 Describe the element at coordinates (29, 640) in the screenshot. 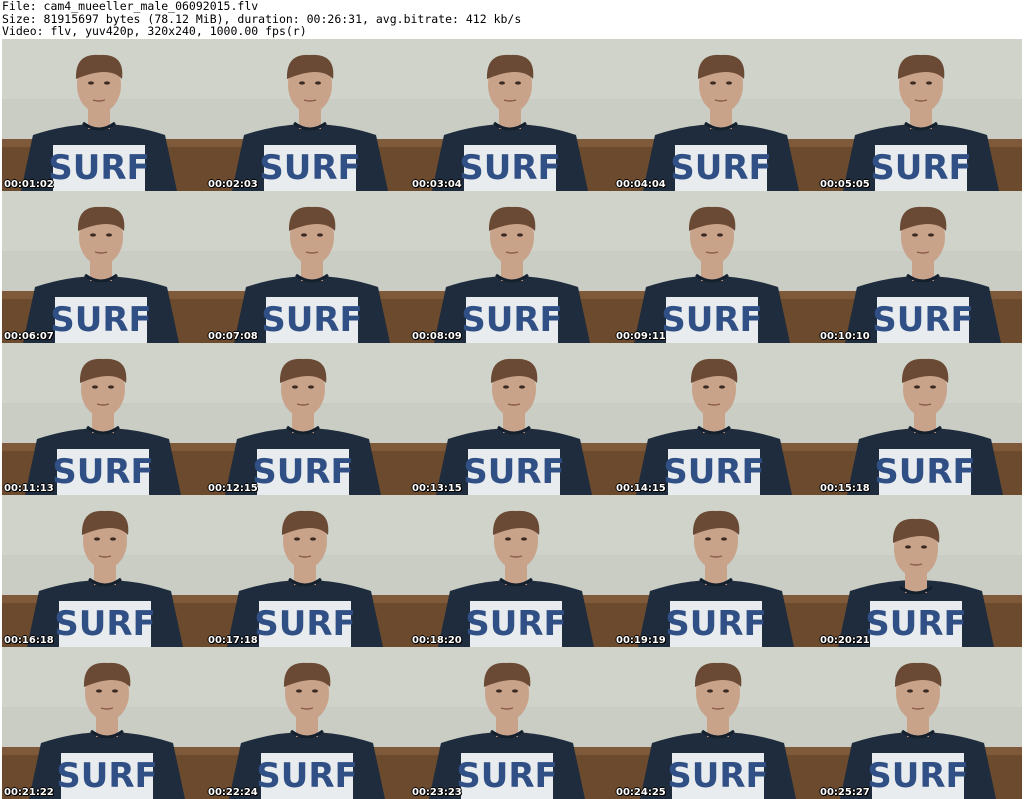

I see `timestamp-label: 00:16:18` at that location.